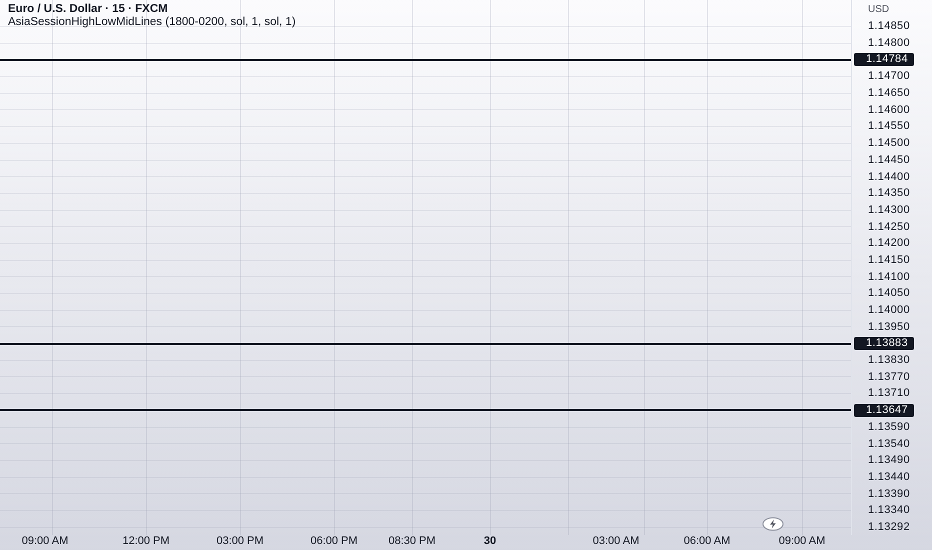 The image size is (932, 550). What do you see at coordinates (888, 426) in the screenshot?
I see `price-label: 1.13590` at bounding box center [888, 426].